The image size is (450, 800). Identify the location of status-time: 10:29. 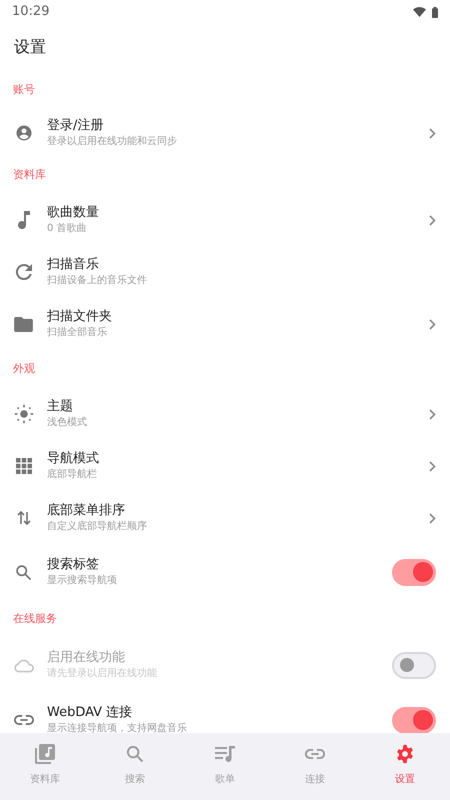
(31, 12).